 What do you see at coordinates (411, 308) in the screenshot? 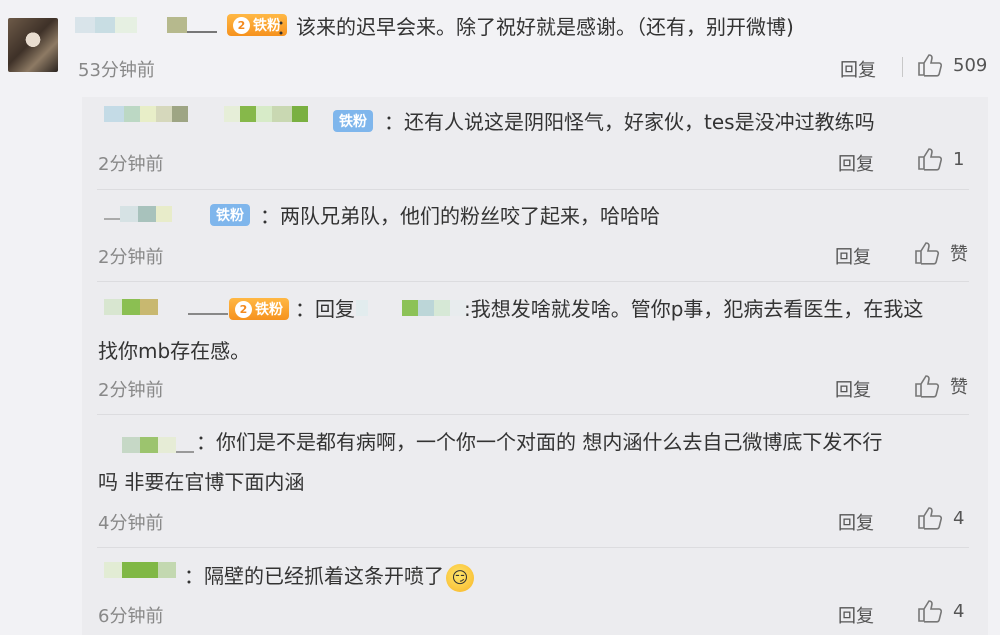
I see `mentioned-username` at bounding box center [411, 308].